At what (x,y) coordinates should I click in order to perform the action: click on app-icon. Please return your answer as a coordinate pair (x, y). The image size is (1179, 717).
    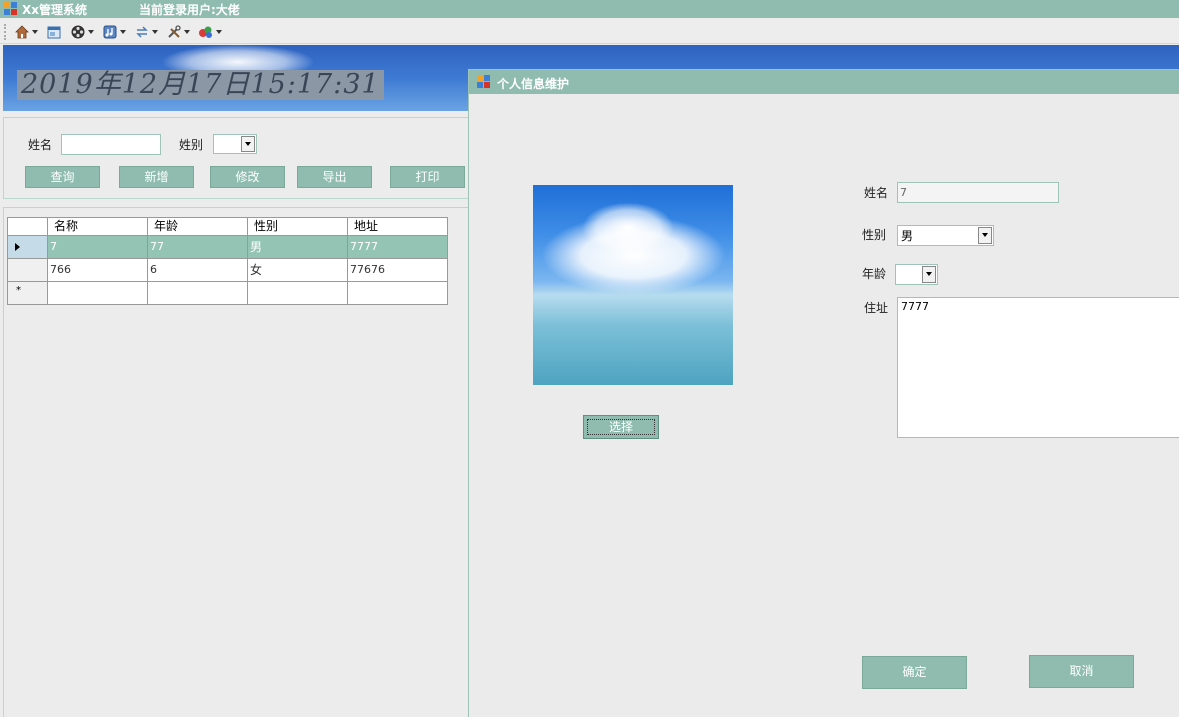
    Looking at the image, I should click on (11, 8).